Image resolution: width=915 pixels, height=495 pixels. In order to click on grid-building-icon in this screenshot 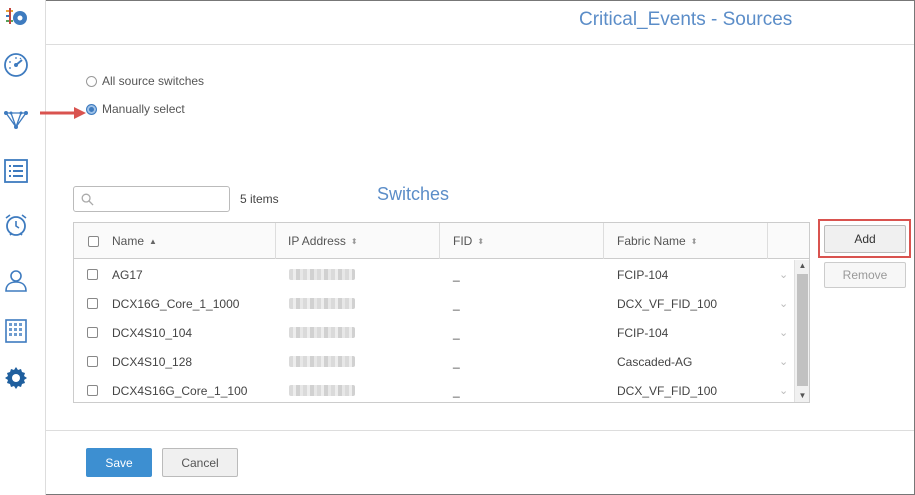, I will do `click(16, 331)`.